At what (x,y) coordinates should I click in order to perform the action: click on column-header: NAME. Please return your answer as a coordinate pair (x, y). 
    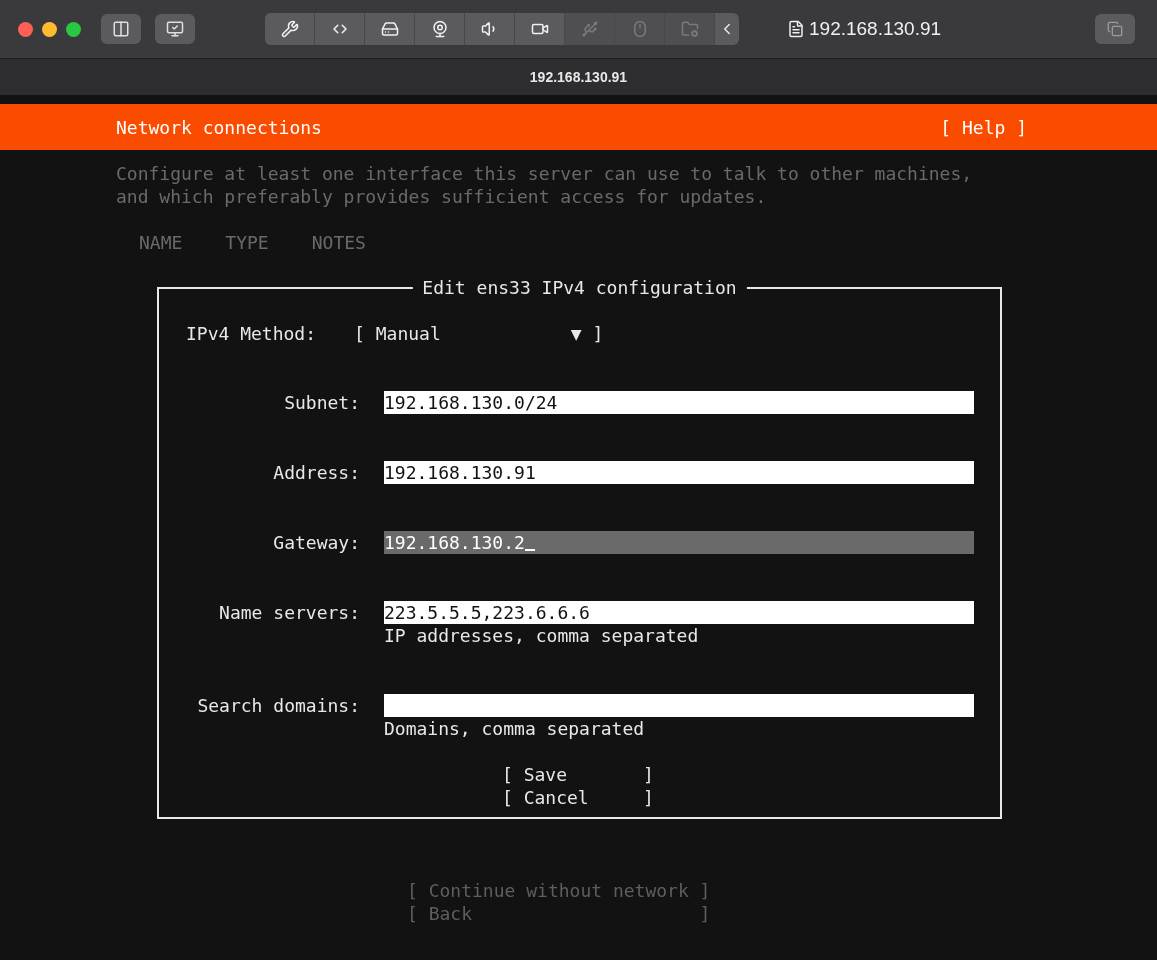
    Looking at the image, I should click on (161, 242).